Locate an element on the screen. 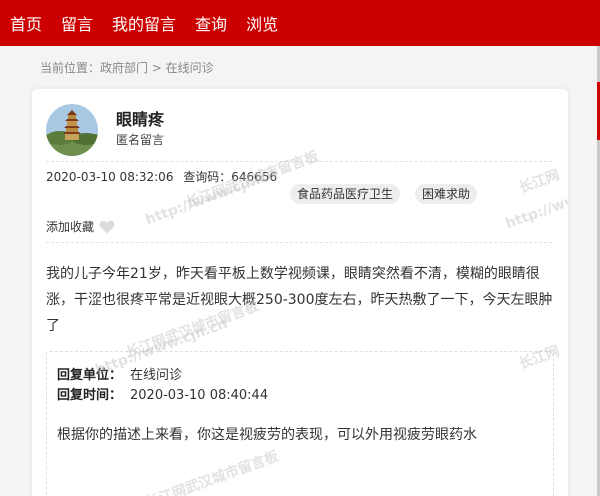 This screenshot has width=600, height=496. heart-icon is located at coordinates (107, 226).